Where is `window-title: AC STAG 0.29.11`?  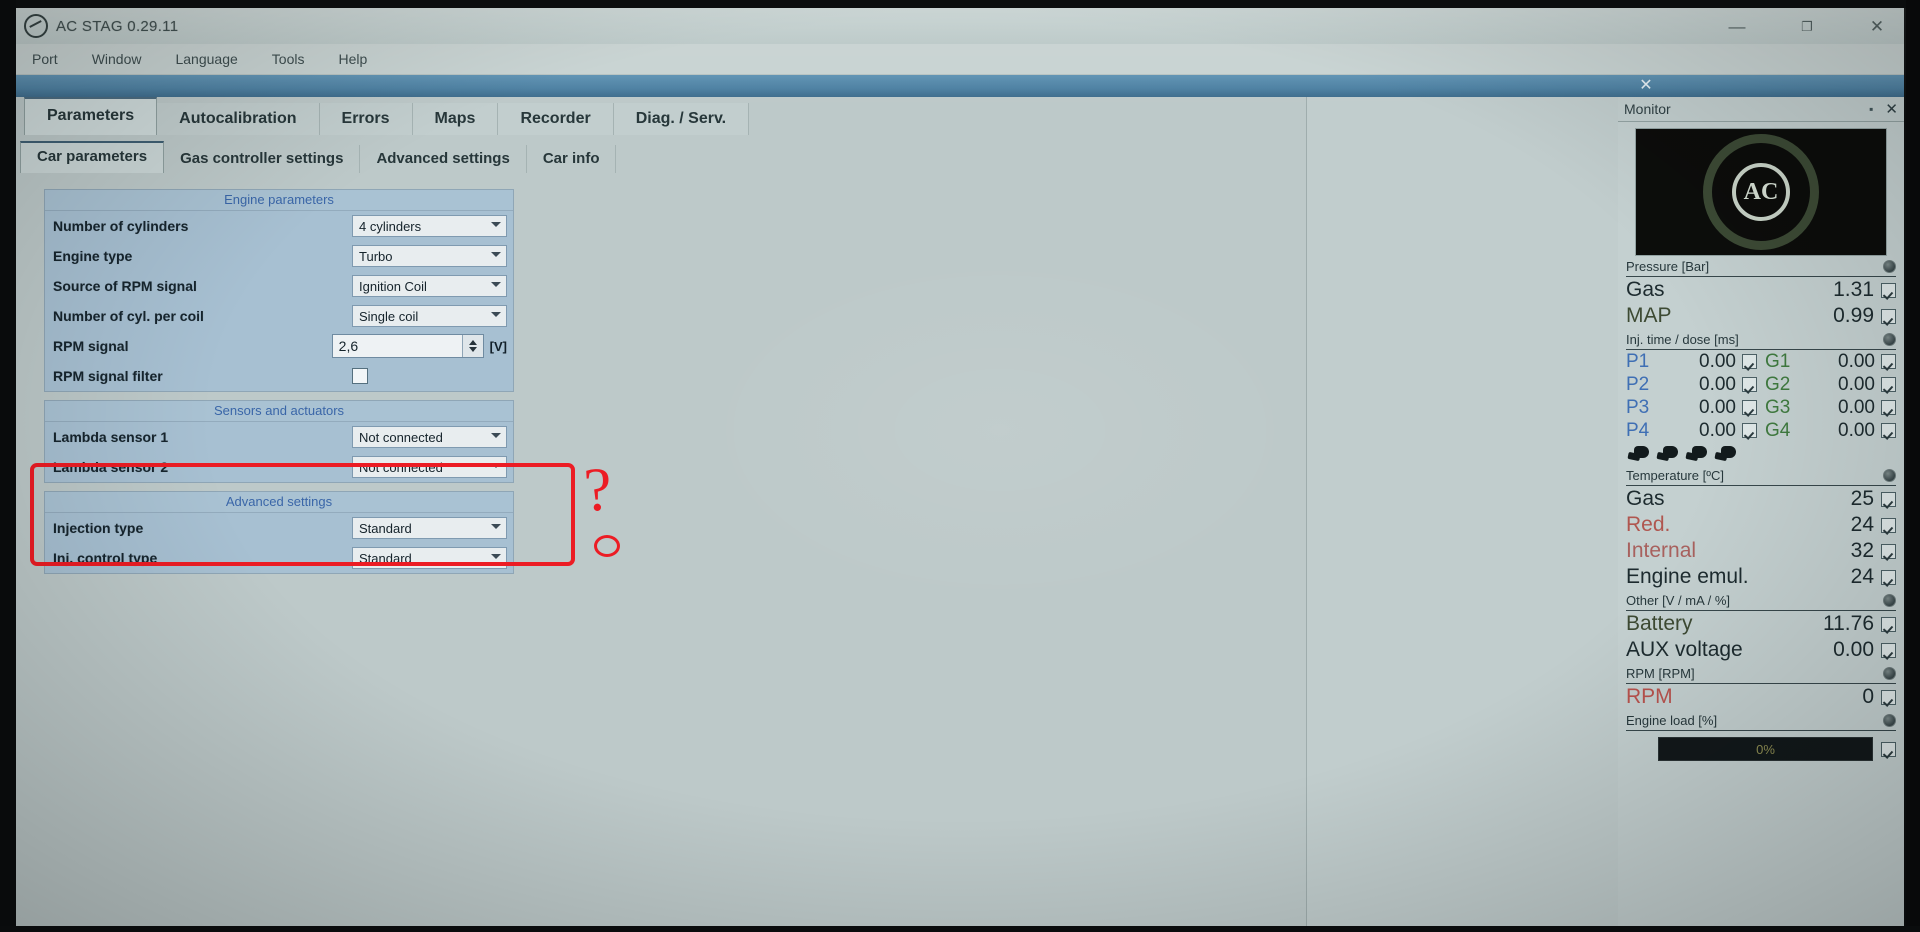 window-title: AC STAG 0.29.11 is located at coordinates (117, 26).